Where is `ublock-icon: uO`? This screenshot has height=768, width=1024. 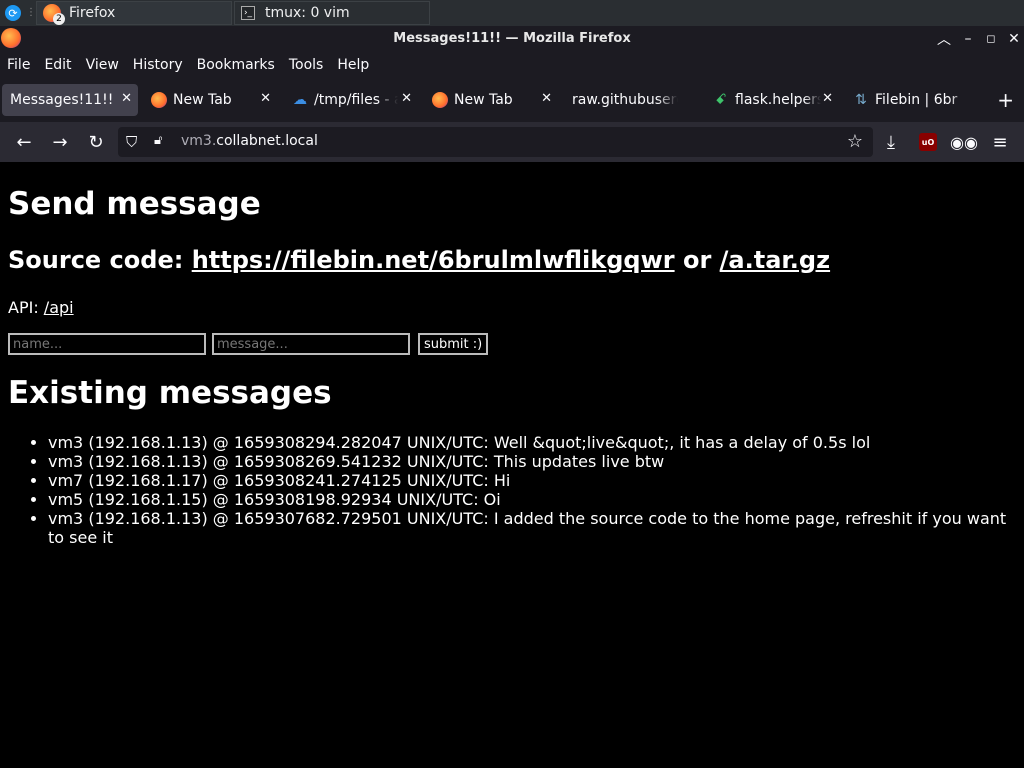
ublock-icon: uO is located at coordinates (928, 142).